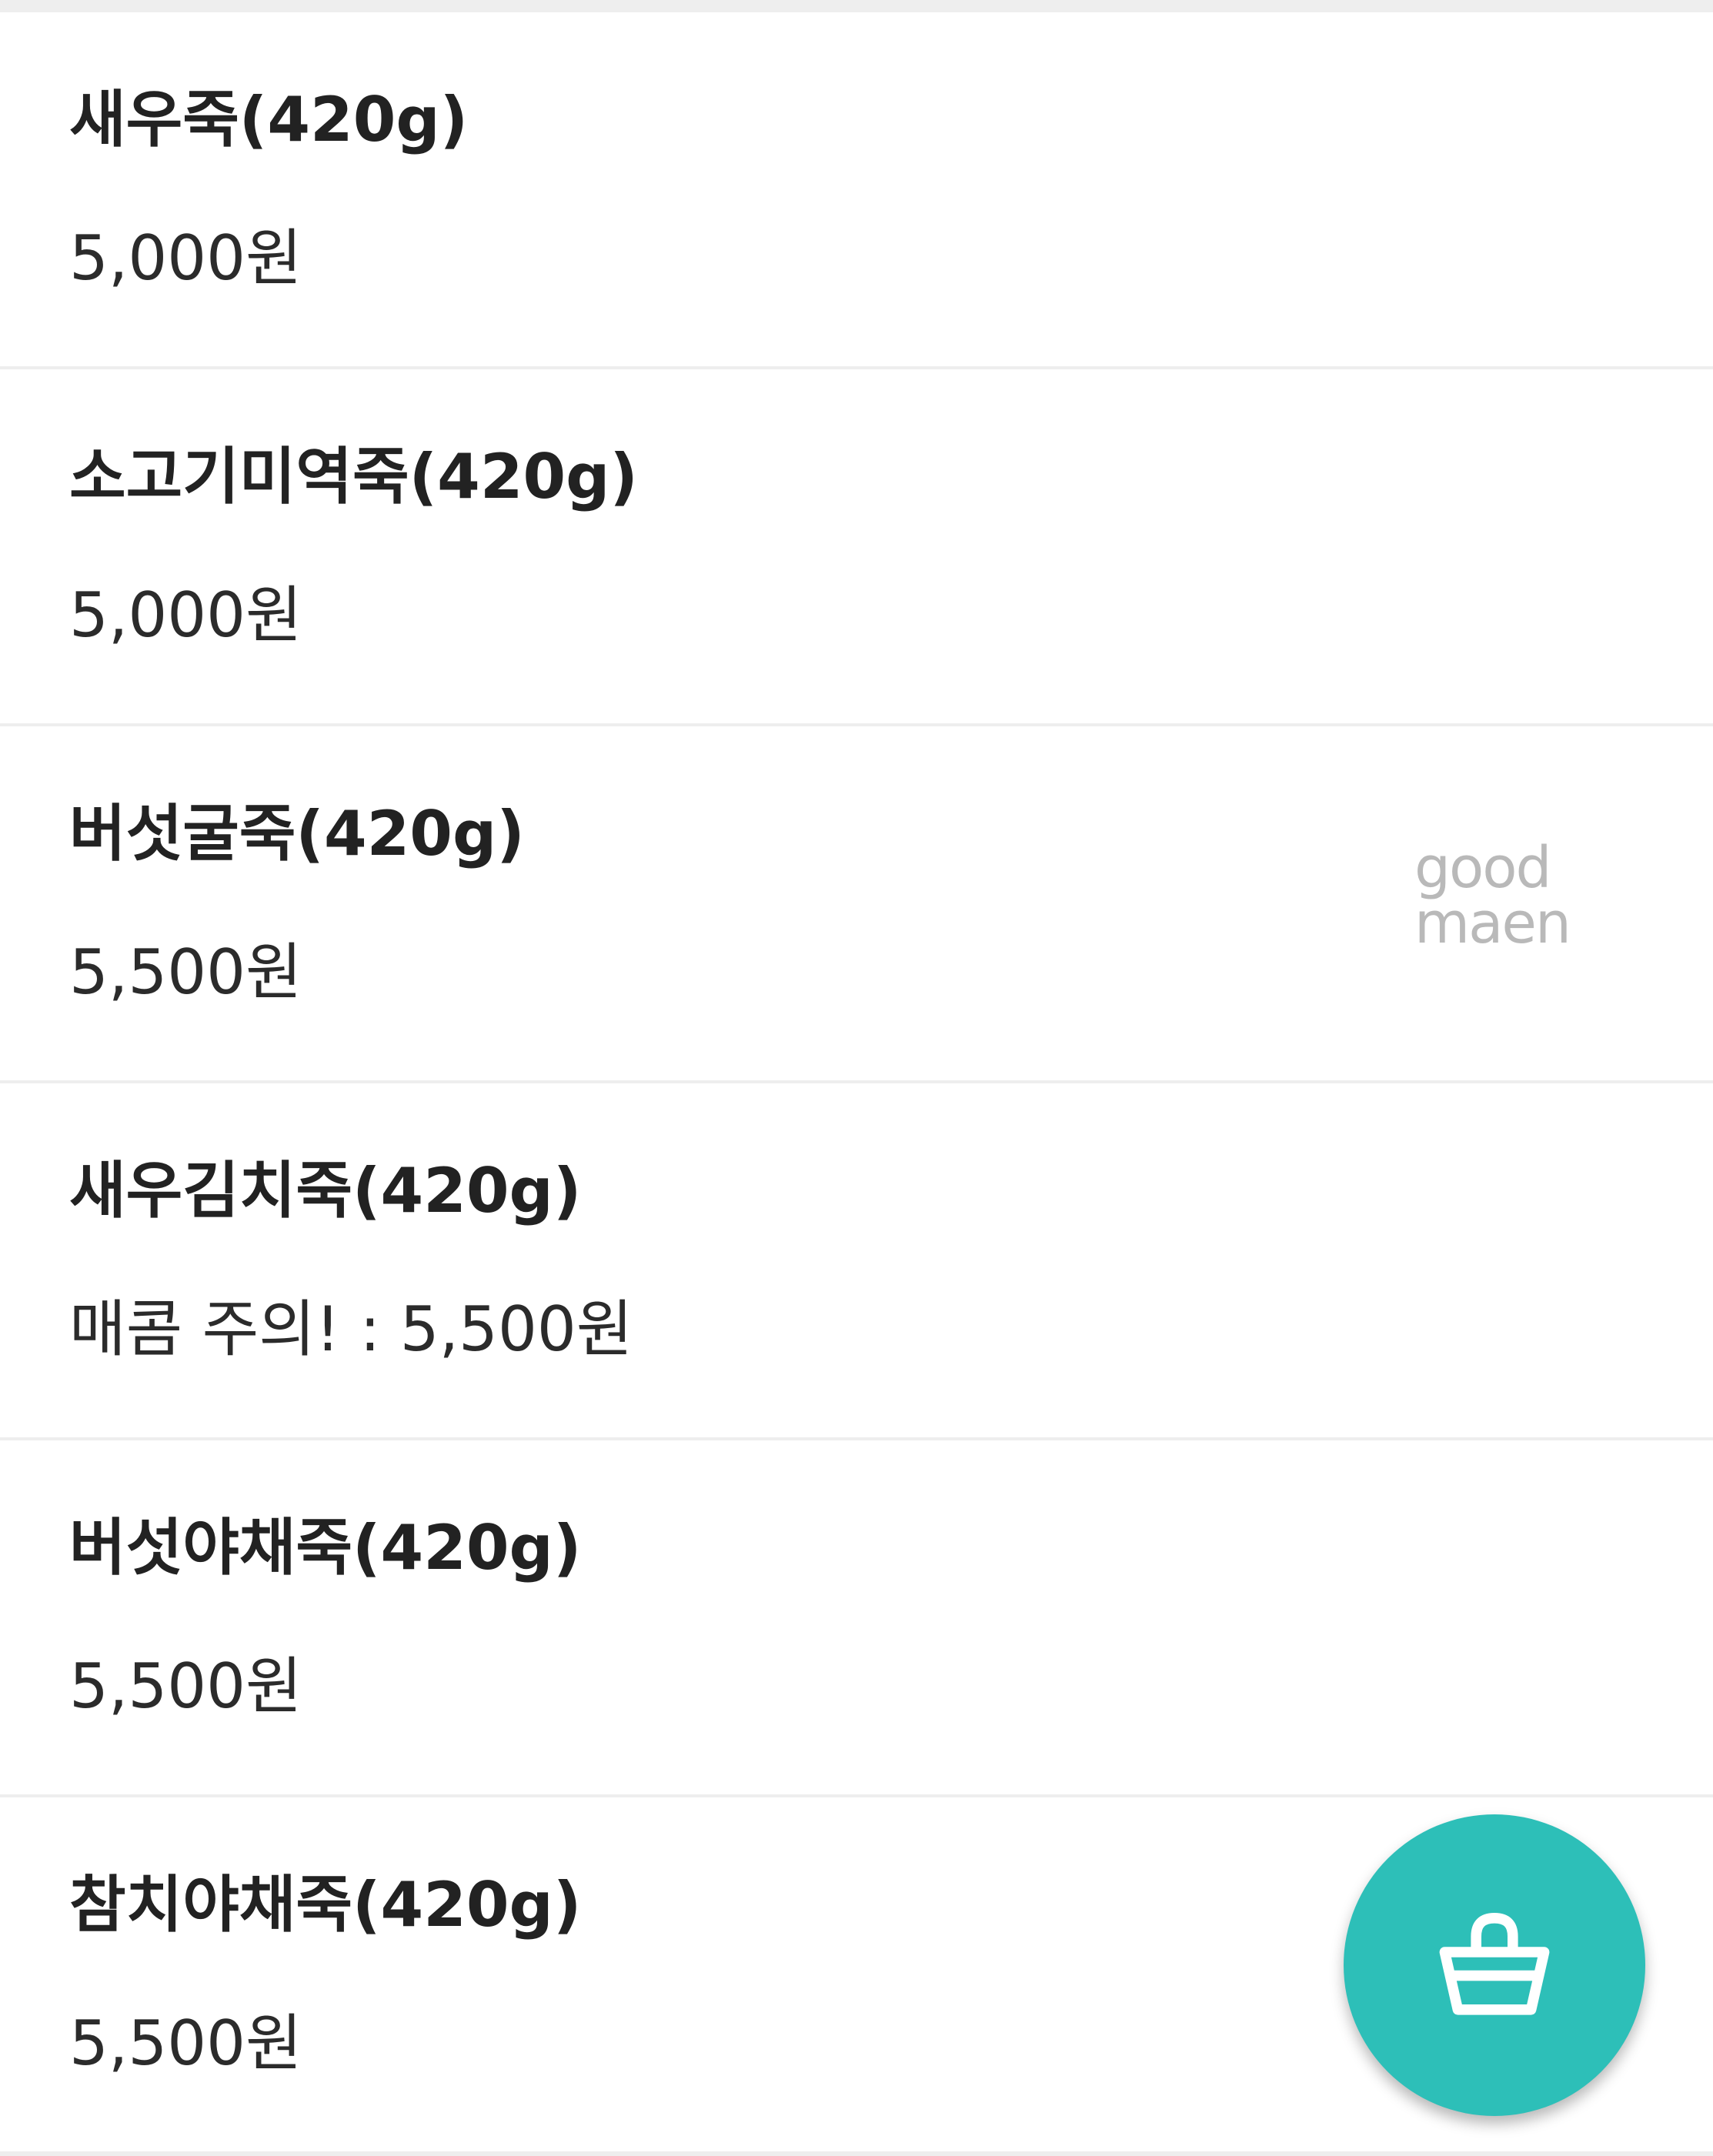 The width and height of the screenshot is (1713, 2156). I want to click on menu-item-name: 버섯야채죽(420g), so click(326, 1548).